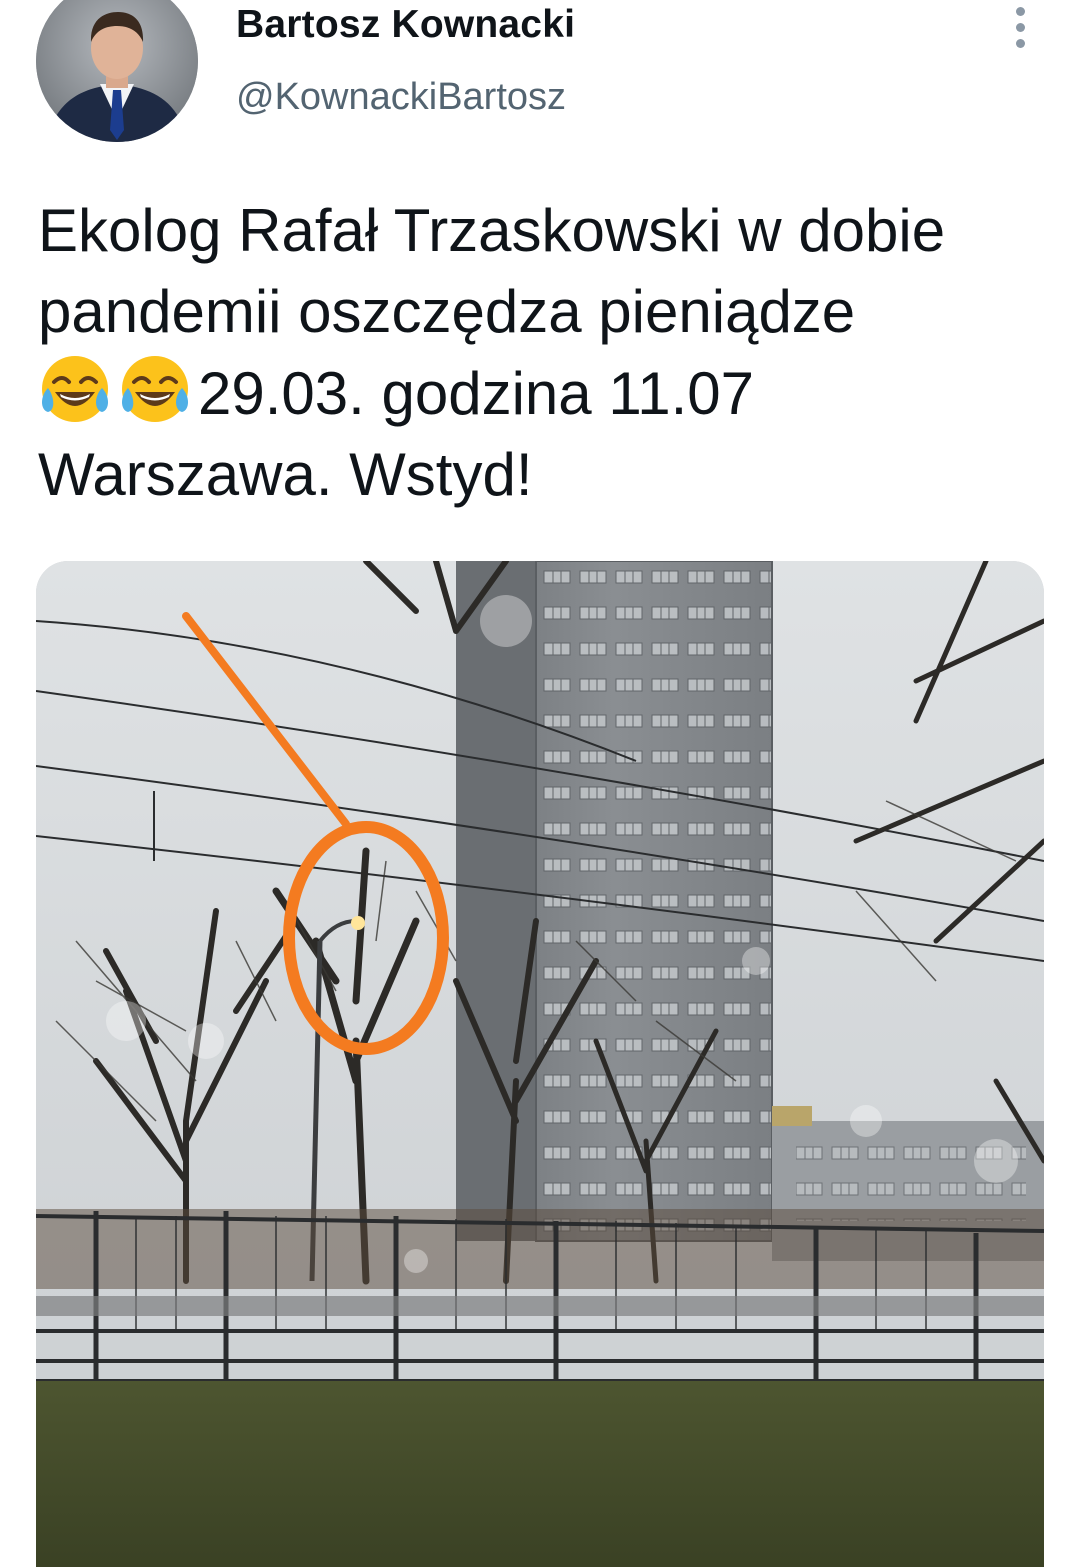 The height and width of the screenshot is (1567, 1079). What do you see at coordinates (492, 230) in the screenshot?
I see `tweet-text-line: Ekolog Rafał Trzaskowski w dobie` at bounding box center [492, 230].